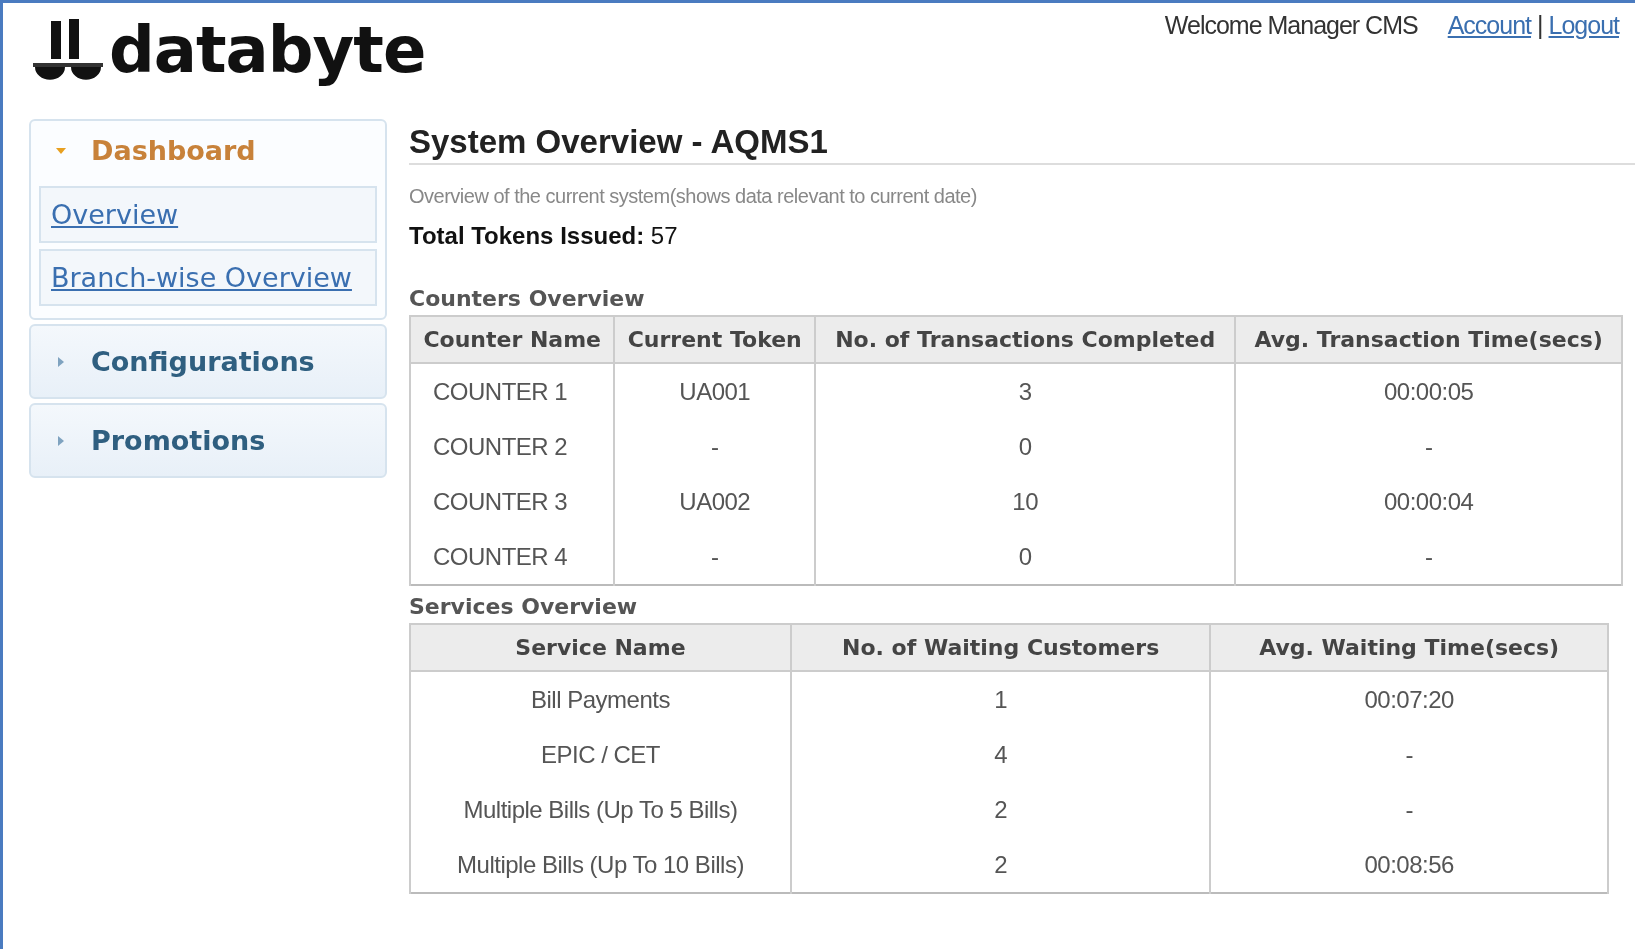  What do you see at coordinates (1428, 501) in the screenshot?
I see `table-cell: 00:00:04` at bounding box center [1428, 501].